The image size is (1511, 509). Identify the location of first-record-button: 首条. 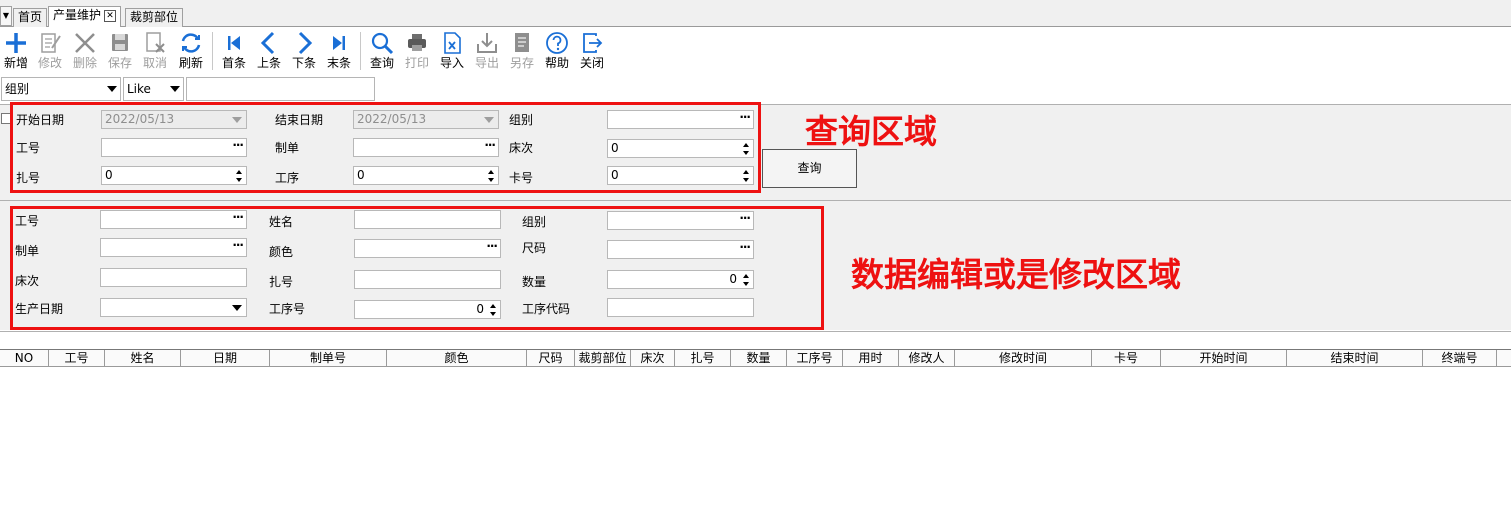
(234, 51).